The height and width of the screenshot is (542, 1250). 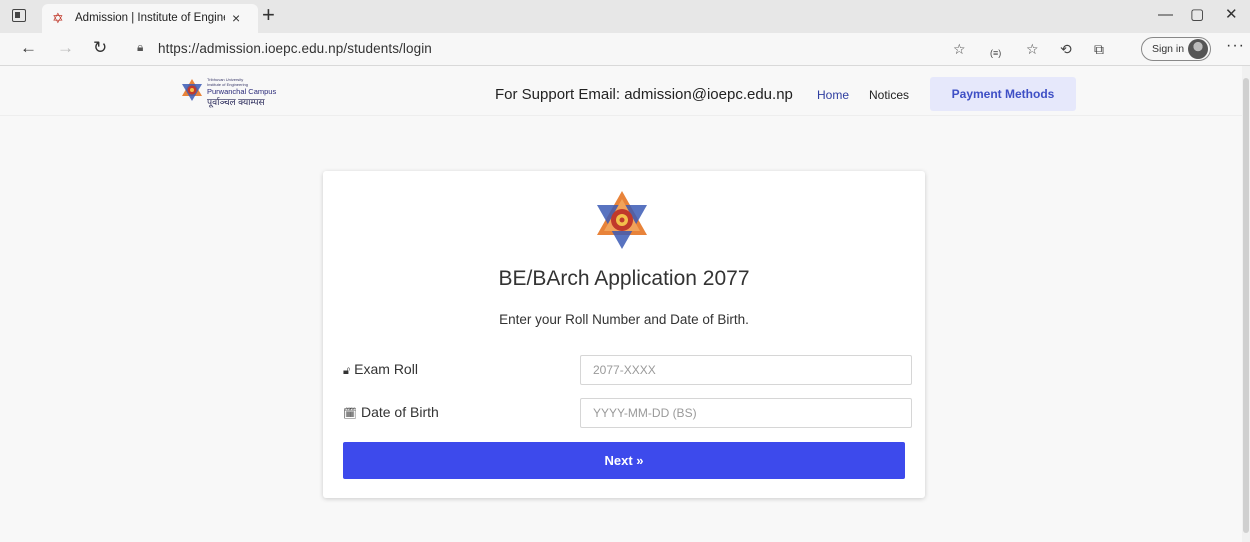 I want to click on favorites-icon: ☆, so click(x=1032, y=49).